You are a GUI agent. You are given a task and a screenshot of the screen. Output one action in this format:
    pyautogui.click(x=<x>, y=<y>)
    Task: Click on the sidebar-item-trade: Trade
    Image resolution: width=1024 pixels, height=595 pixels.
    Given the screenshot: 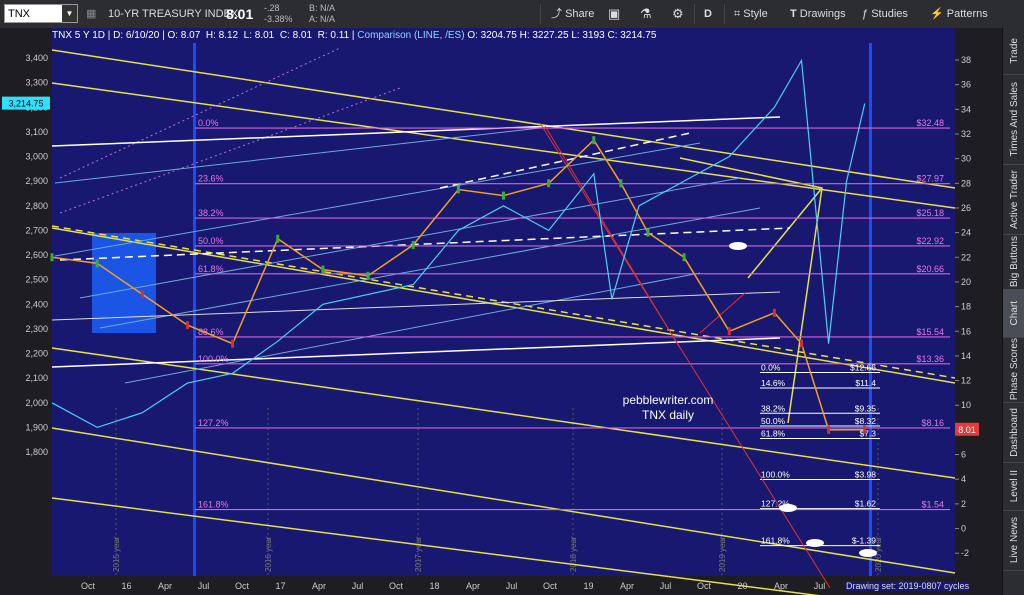 What is the action you would take?
    pyautogui.click(x=1013, y=51)
    